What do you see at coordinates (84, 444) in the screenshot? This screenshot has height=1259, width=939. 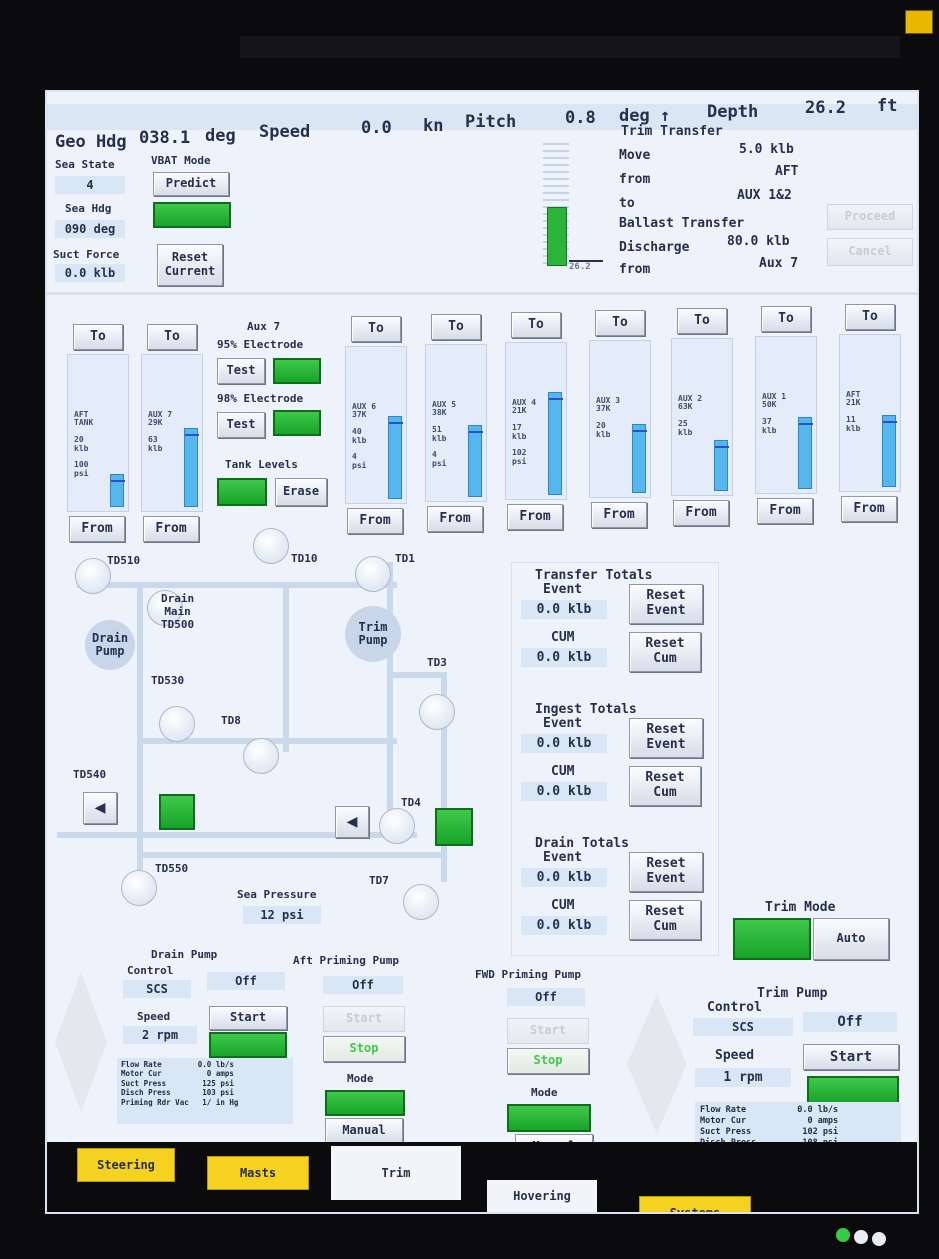 I see `tank-gauge-label: AFT TANK 20 klb 100 psi` at bounding box center [84, 444].